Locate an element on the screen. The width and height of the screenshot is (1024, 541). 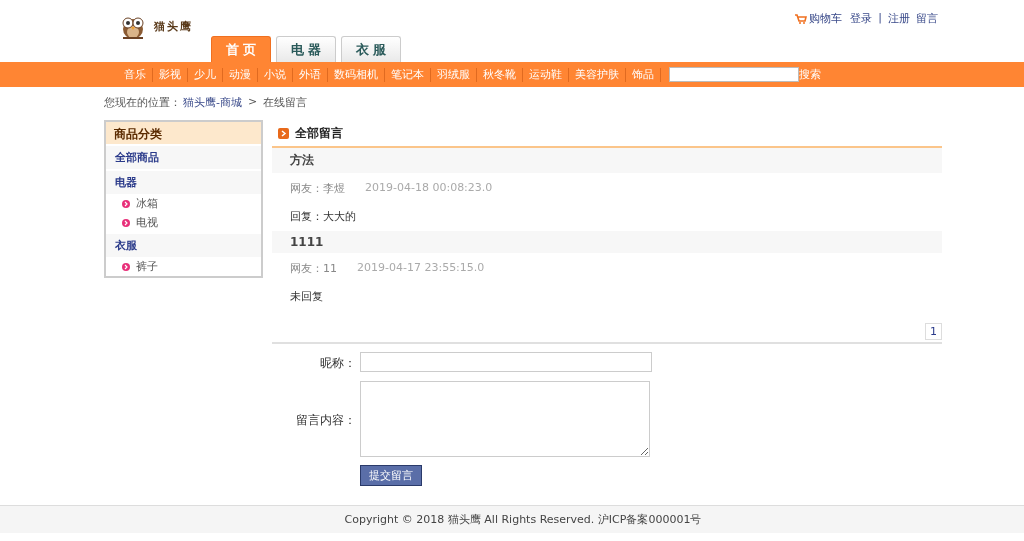
header-link: 注册 is located at coordinates (899, 18).